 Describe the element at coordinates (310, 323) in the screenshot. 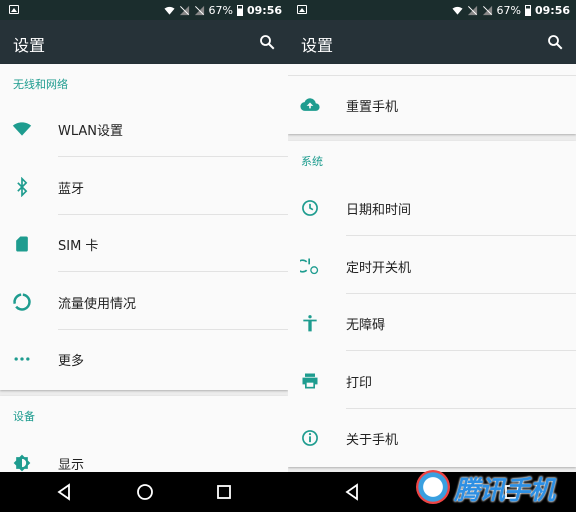

I see `accessibility-icon` at that location.